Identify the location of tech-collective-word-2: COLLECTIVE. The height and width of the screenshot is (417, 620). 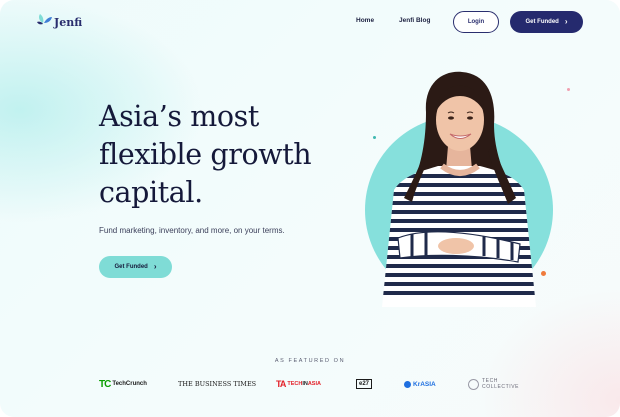
(501, 387).